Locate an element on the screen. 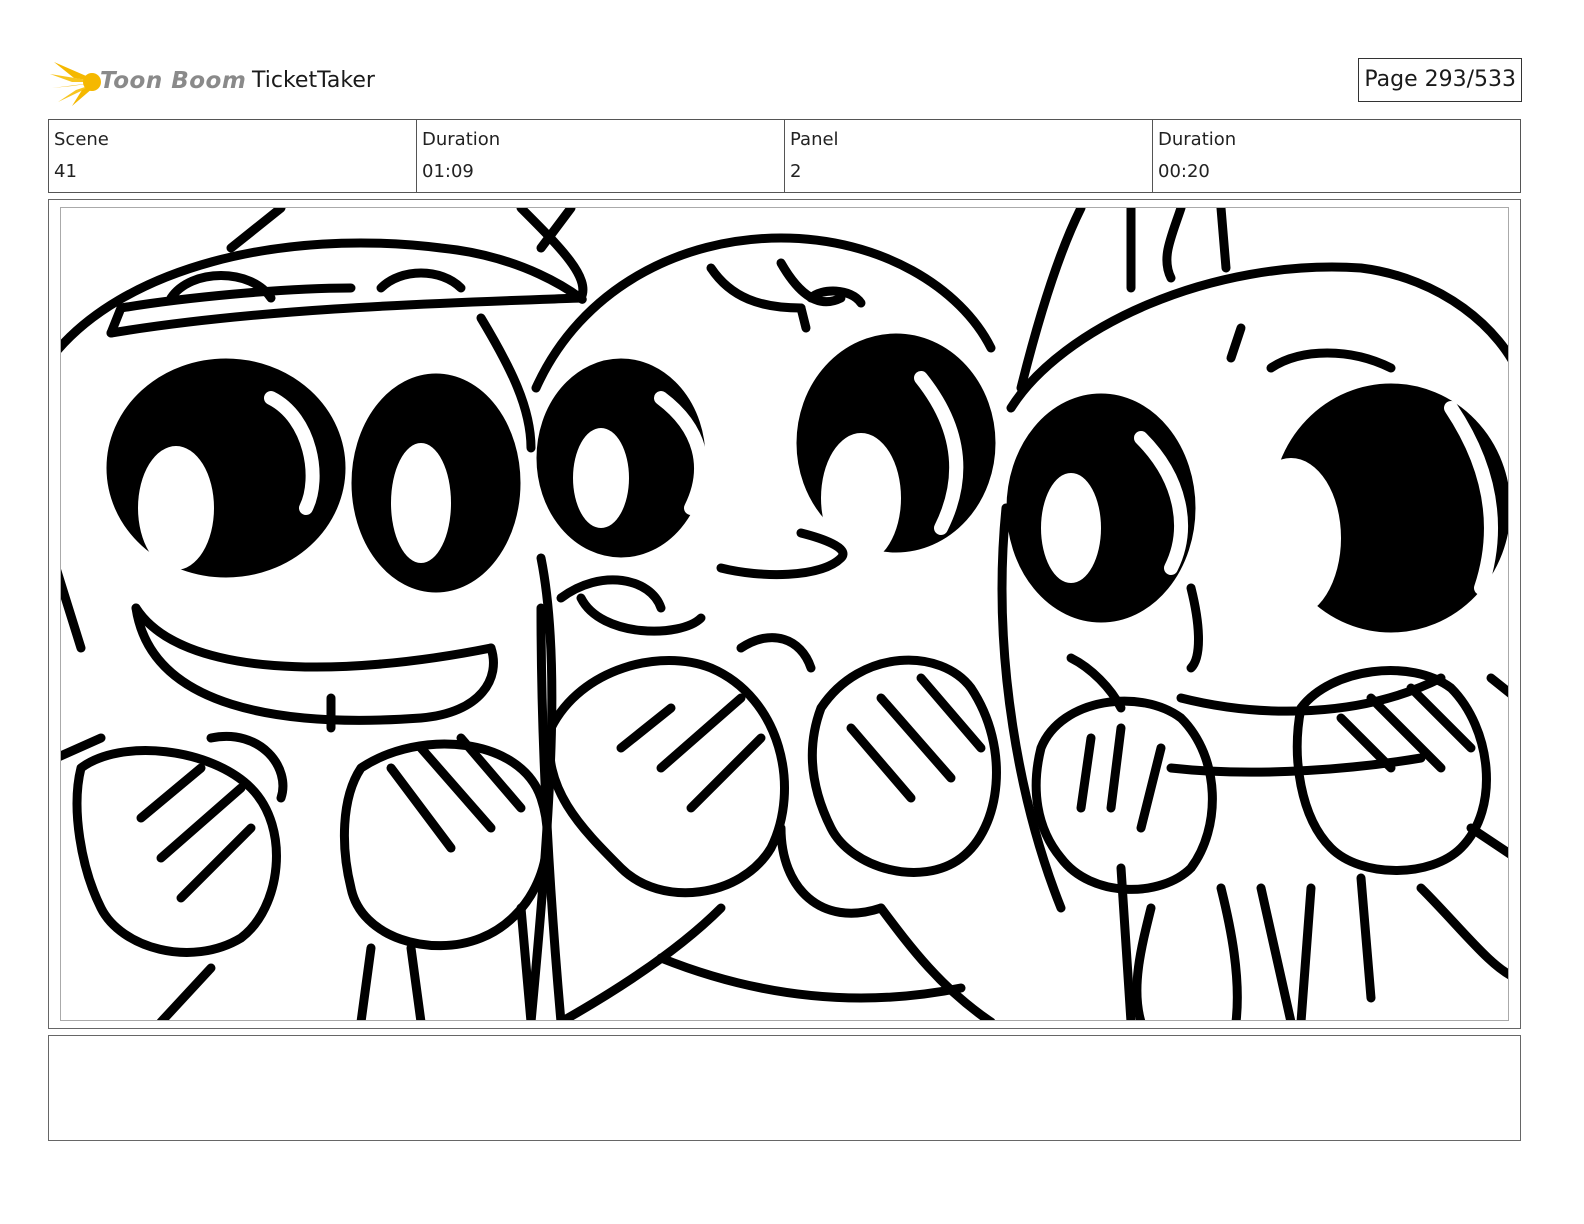  logo-text: Toon Boom is located at coordinates (173, 81).